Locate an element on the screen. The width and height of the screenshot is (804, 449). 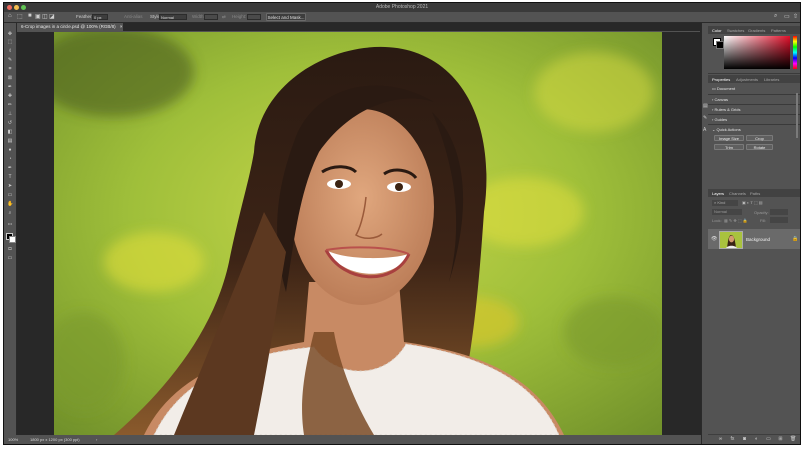
swap-icon: ⇄ is located at coordinates (224, 17).